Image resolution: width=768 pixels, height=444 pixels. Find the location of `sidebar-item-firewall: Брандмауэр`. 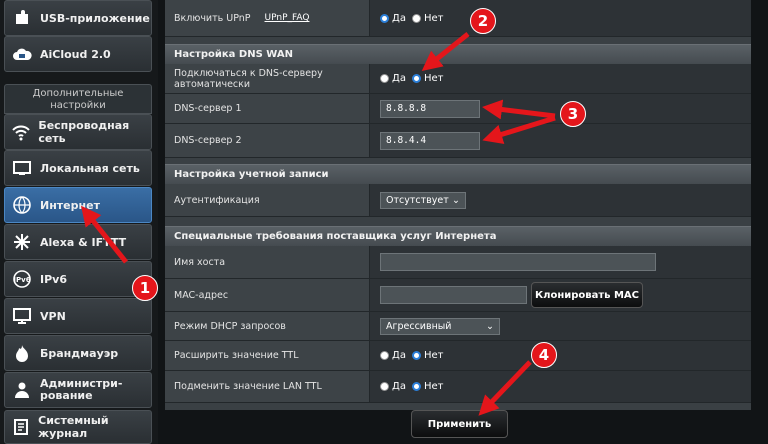

sidebar-item-firewall: Брандмауэр is located at coordinates (78, 353).